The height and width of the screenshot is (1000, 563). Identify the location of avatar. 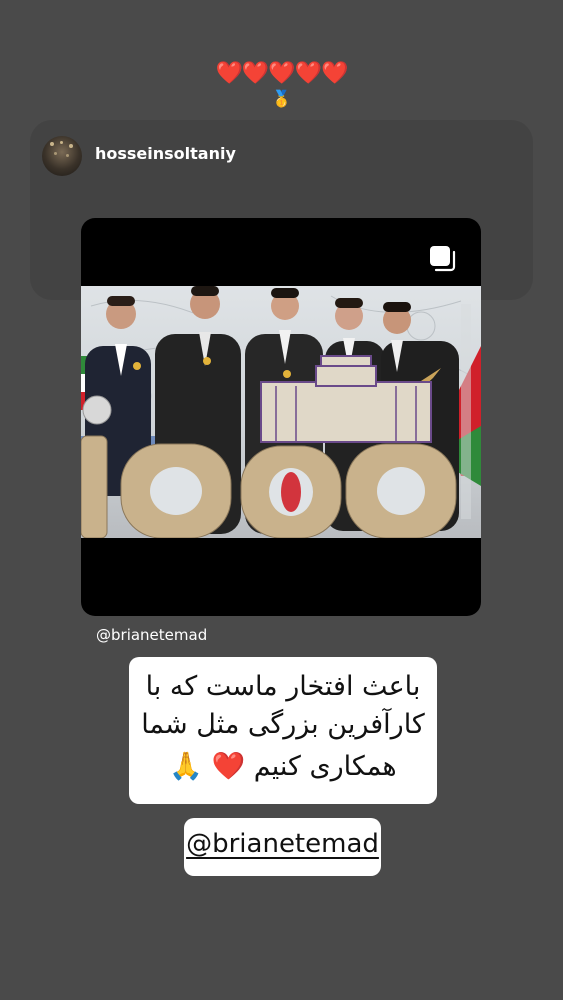
(62, 156).